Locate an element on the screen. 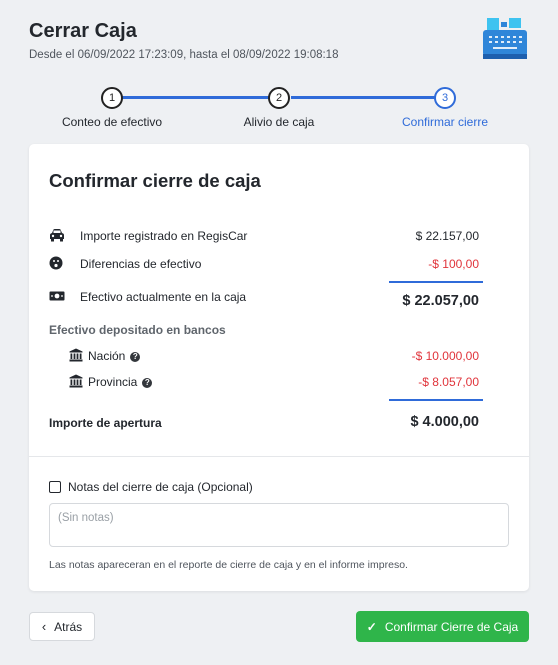 This screenshot has width=558, height=665. confirm-close-label: Confirmar Cierre de Caja is located at coordinates (451, 626).